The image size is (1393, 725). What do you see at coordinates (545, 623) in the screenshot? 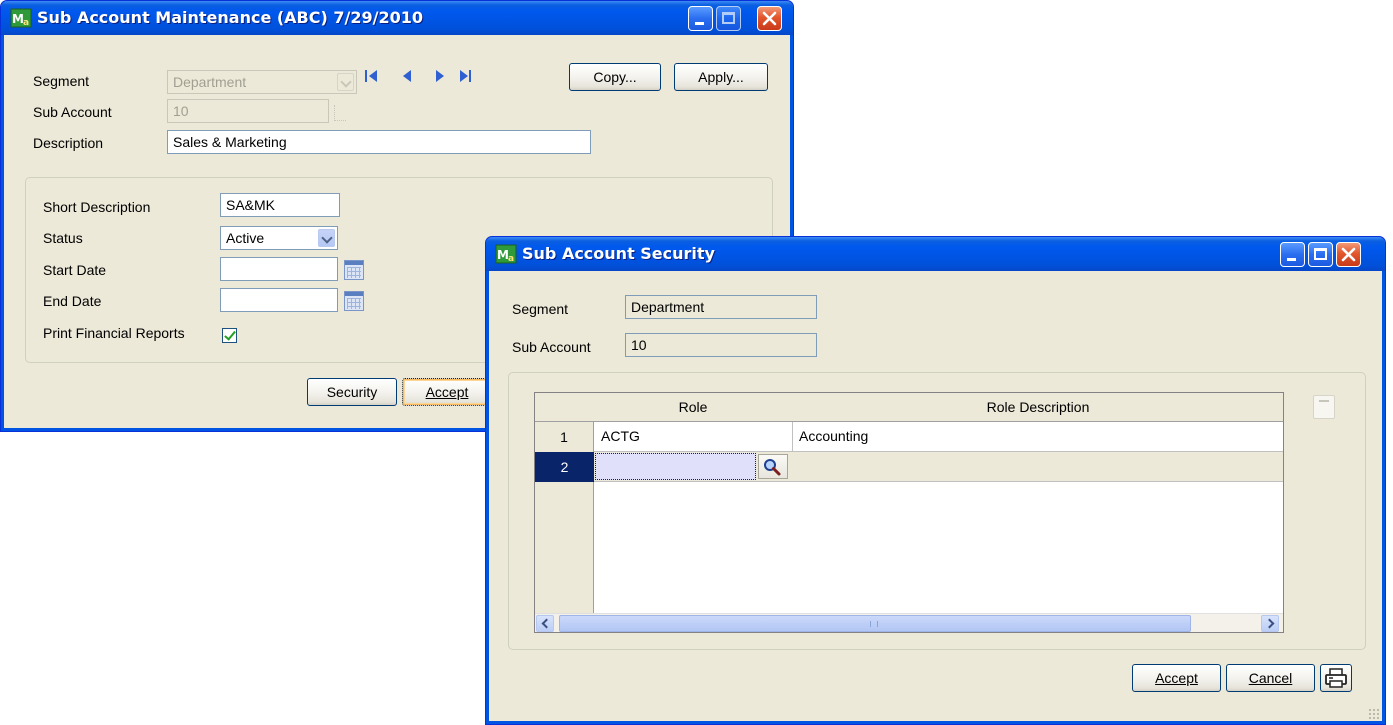
I see `scroll-left-icon` at bounding box center [545, 623].